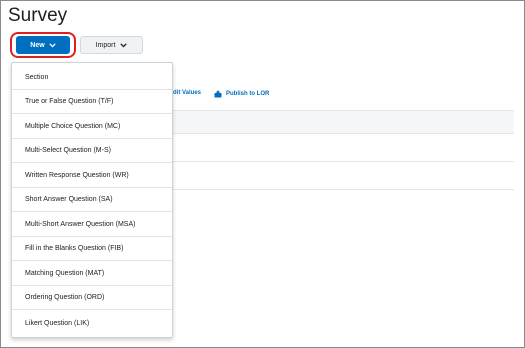 This screenshot has width=525, height=348. Describe the element at coordinates (187, 93) in the screenshot. I see `edit-values-link: dit Values` at that location.